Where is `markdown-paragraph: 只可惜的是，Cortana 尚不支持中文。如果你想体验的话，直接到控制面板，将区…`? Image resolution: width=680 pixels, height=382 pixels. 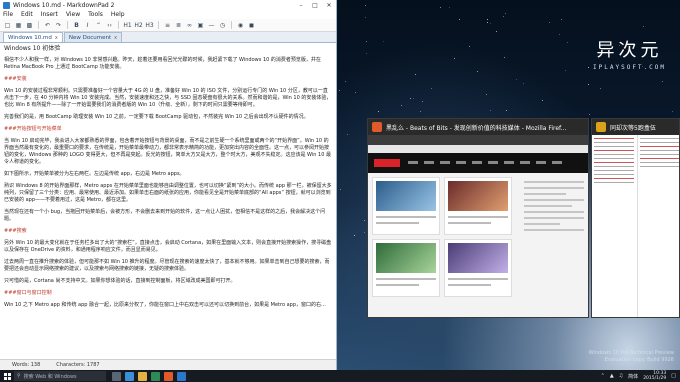
markdown-paragraph: 只可惜的是，Cortana 尚不支持中文。如果你想体验的话，直接到控制面板，将区… is located at coordinates (120, 281).